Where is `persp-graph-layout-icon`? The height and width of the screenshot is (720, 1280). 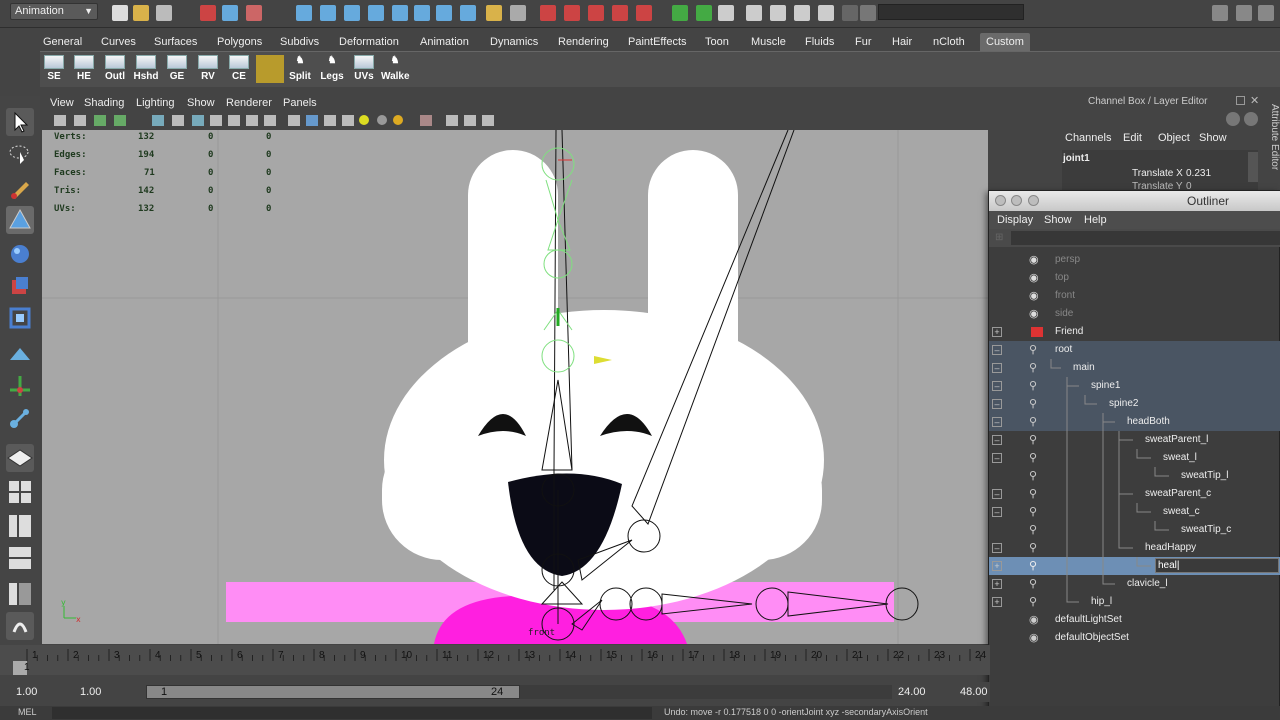 persp-graph-layout-icon is located at coordinates (20, 558).